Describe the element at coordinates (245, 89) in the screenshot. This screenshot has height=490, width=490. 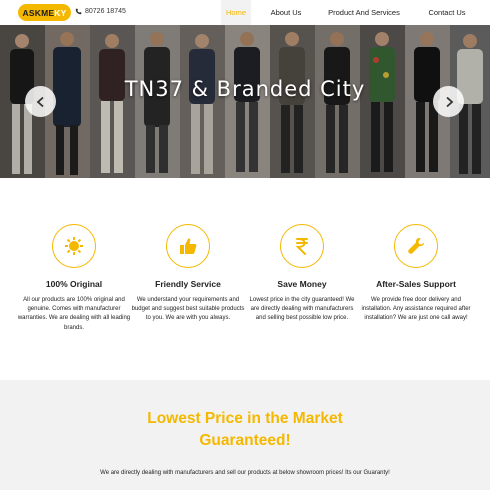
I see `hero-title: TN37 & Branded City` at that location.